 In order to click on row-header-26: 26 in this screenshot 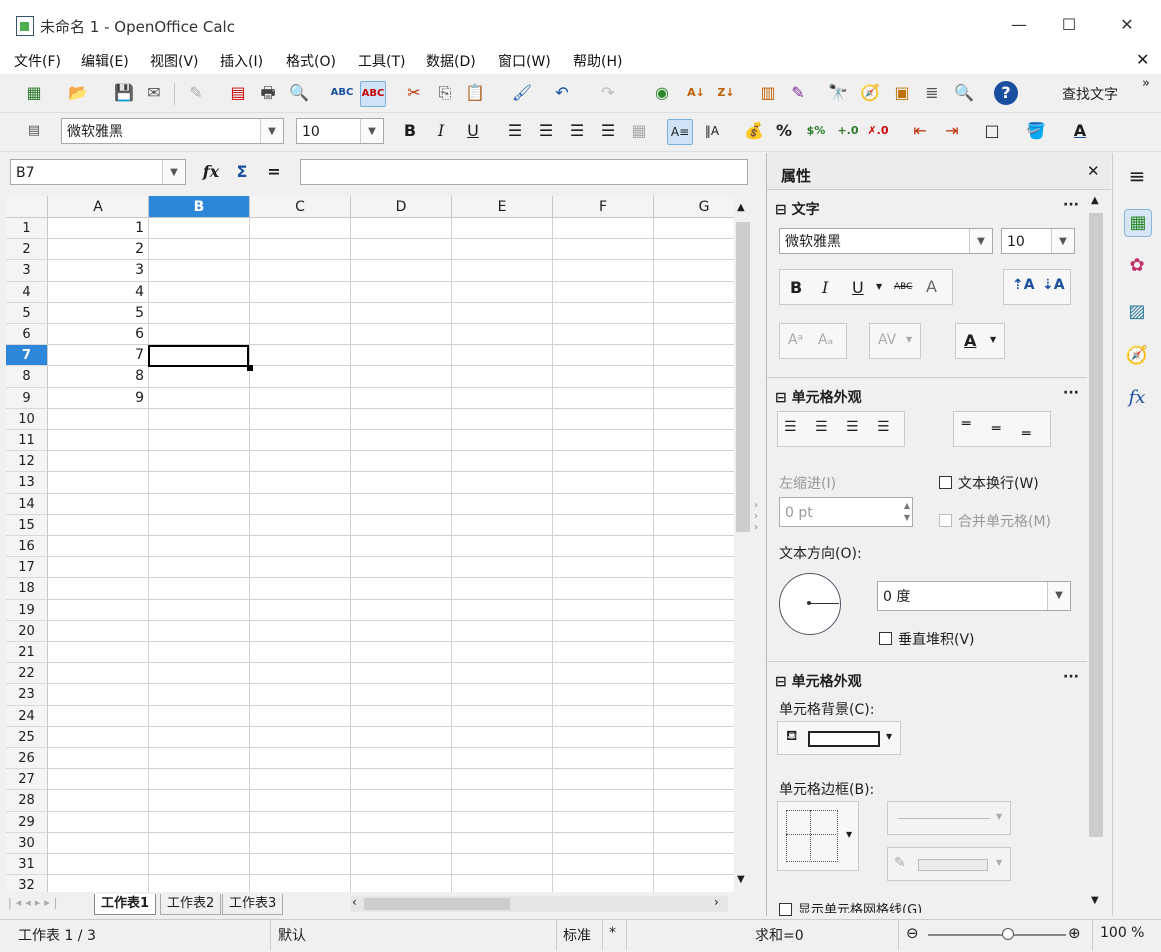, I will do `click(27, 759)`.